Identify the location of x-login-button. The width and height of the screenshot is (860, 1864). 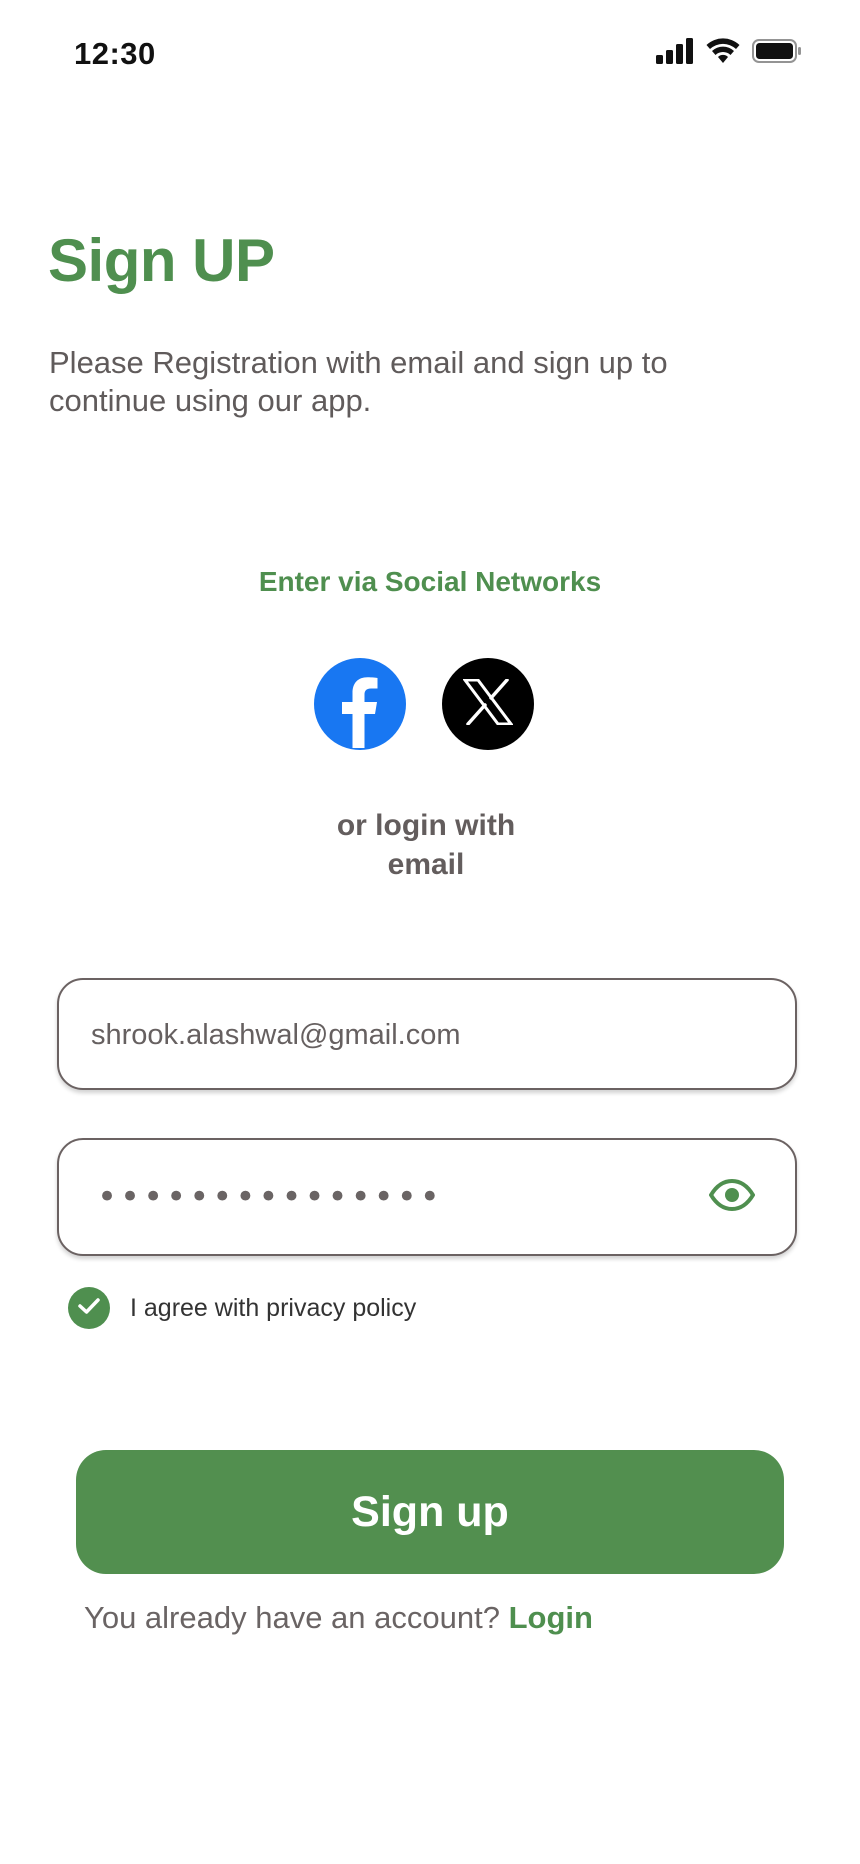
(488, 704).